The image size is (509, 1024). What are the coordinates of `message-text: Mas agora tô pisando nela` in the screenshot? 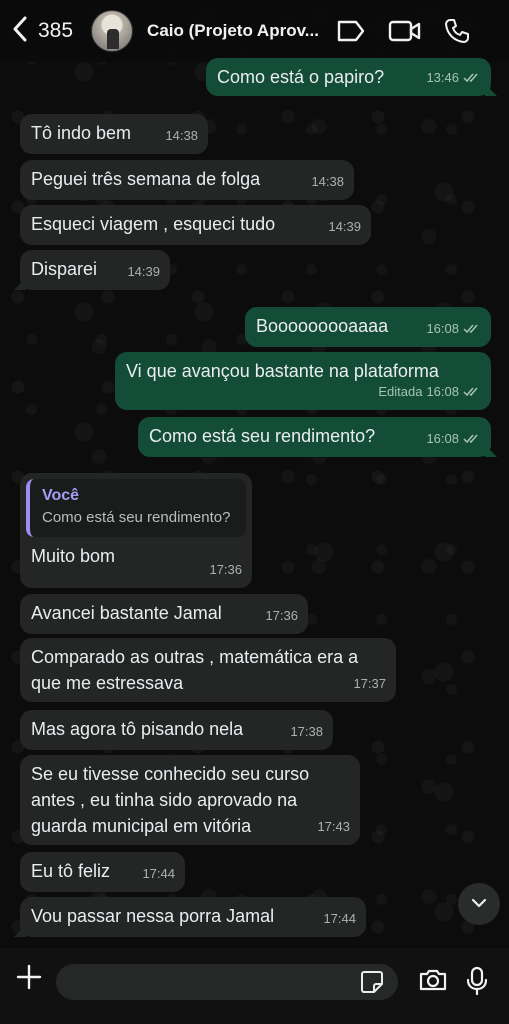 It's located at (137, 729).